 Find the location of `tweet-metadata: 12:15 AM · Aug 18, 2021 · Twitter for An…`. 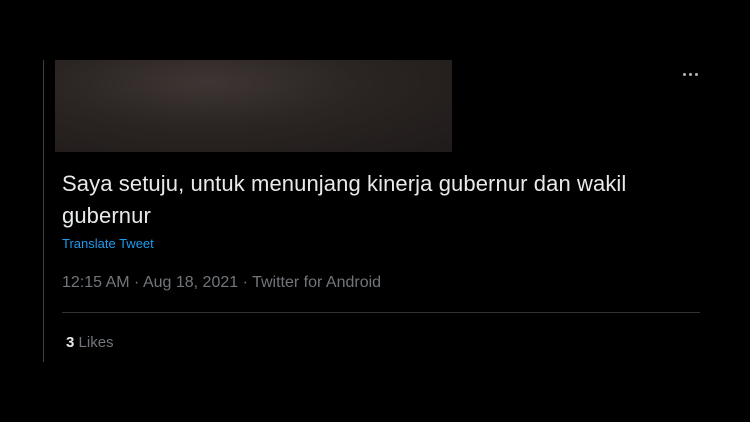

tweet-metadata: 12:15 AM · Aug 18, 2021 · Twitter for An… is located at coordinates (221, 283).